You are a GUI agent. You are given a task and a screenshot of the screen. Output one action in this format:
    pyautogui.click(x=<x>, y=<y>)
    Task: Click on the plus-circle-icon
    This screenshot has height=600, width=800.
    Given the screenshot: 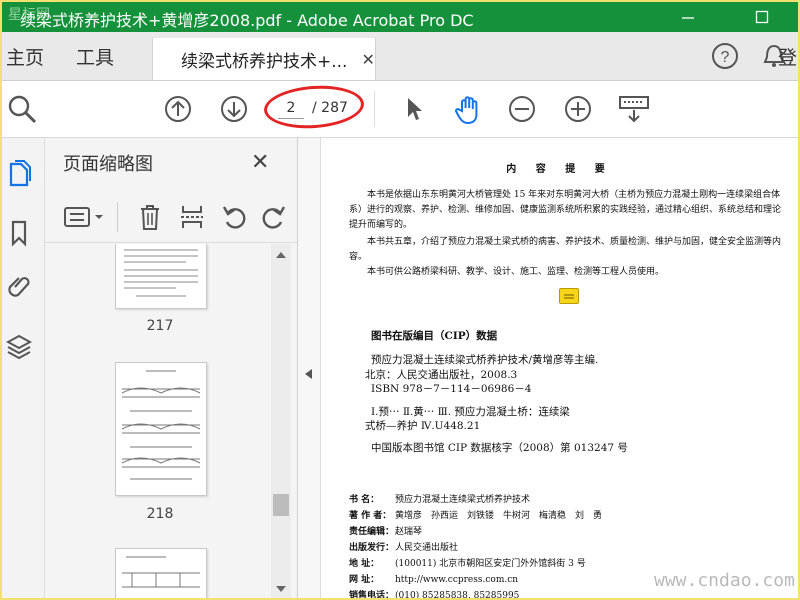 What is the action you would take?
    pyautogui.click(x=578, y=109)
    